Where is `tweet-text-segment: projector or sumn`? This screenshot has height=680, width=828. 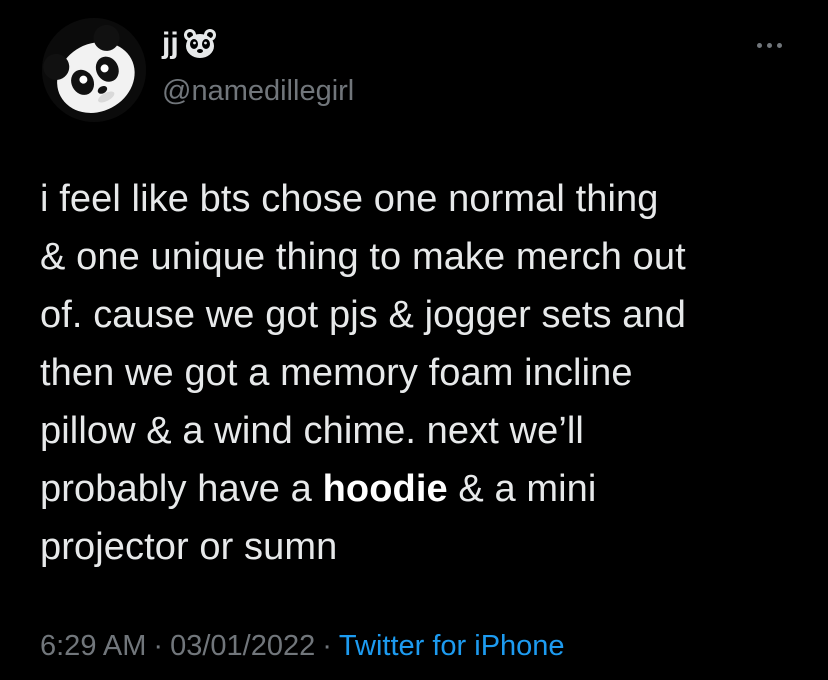
tweet-text-segment: projector or sumn is located at coordinates (189, 547).